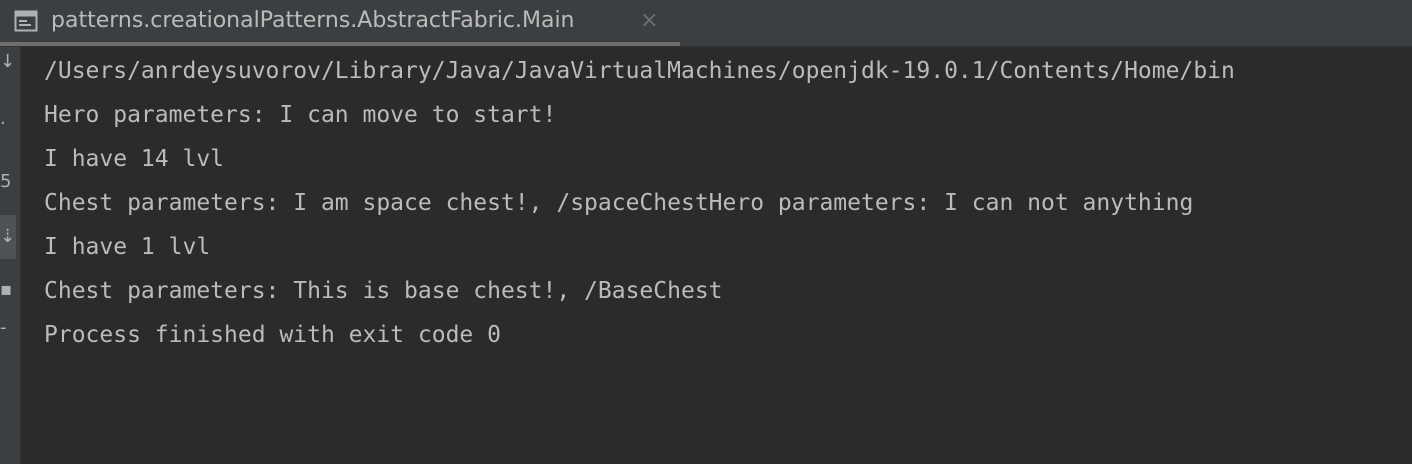 The height and width of the screenshot is (464, 1412). I want to click on scroll-to-end-icon: ⇣, so click(8, 237).